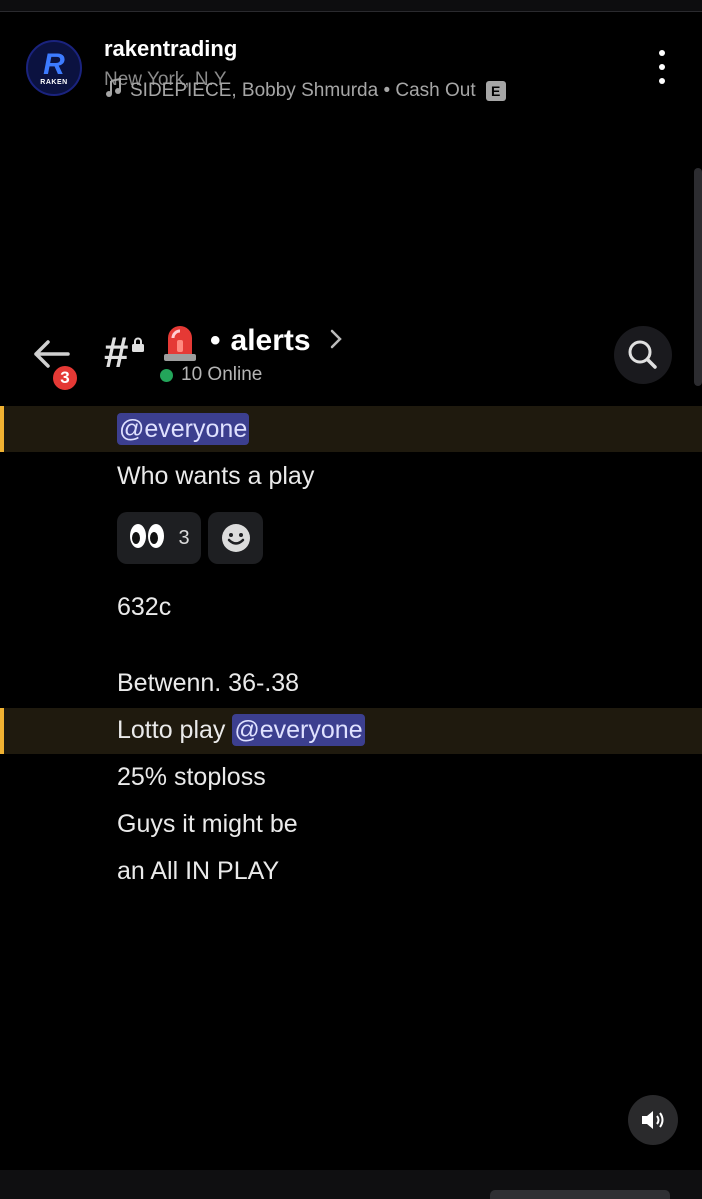 The height and width of the screenshot is (1199, 702). What do you see at coordinates (198, 871) in the screenshot?
I see `message-text: an All IN PLAY` at bounding box center [198, 871].